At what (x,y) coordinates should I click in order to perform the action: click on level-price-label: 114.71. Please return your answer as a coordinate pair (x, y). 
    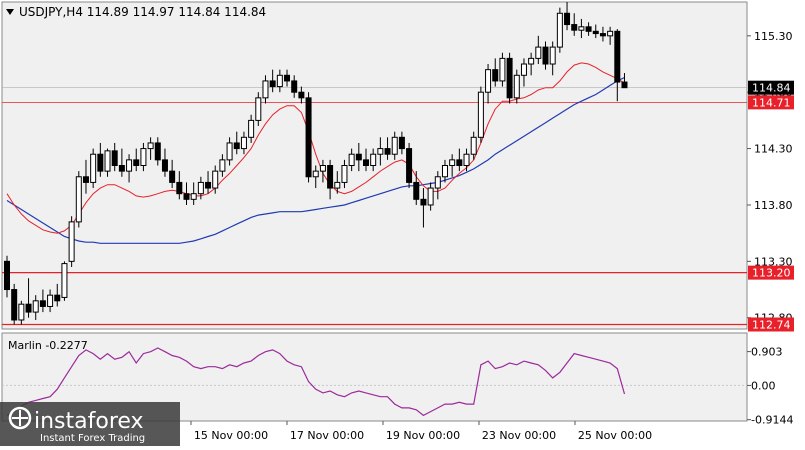
    Looking at the image, I should click on (771, 102).